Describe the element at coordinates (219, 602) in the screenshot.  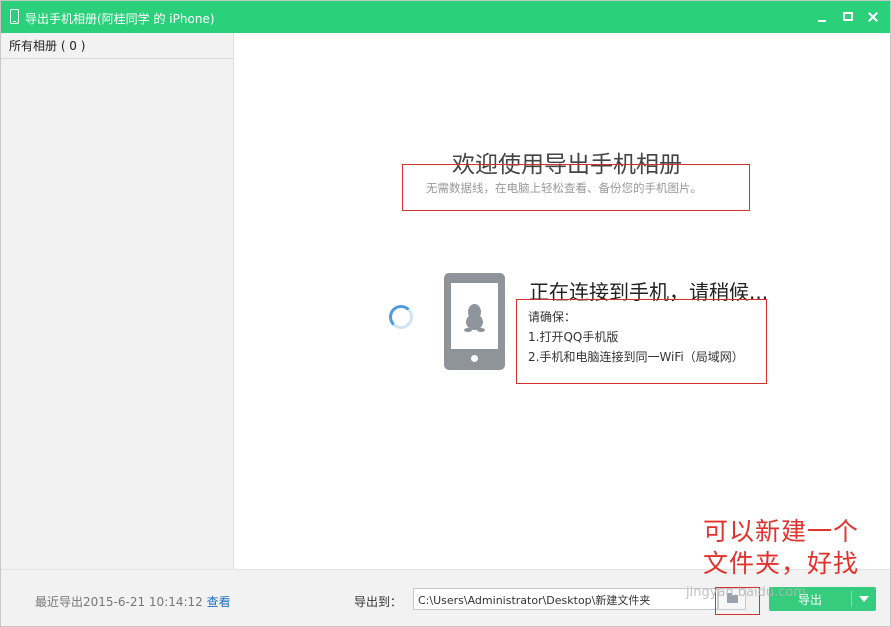
I see `view-link: 查看` at that location.